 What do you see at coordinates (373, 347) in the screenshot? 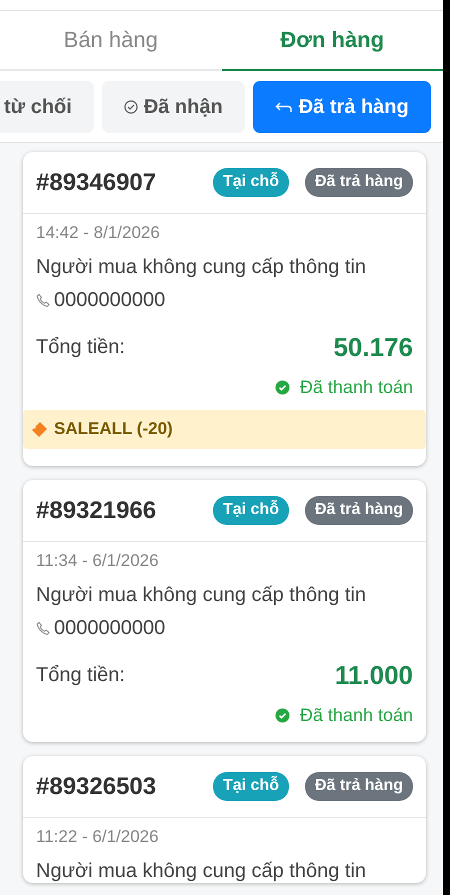
I see `total-amount: 50.176` at bounding box center [373, 347].